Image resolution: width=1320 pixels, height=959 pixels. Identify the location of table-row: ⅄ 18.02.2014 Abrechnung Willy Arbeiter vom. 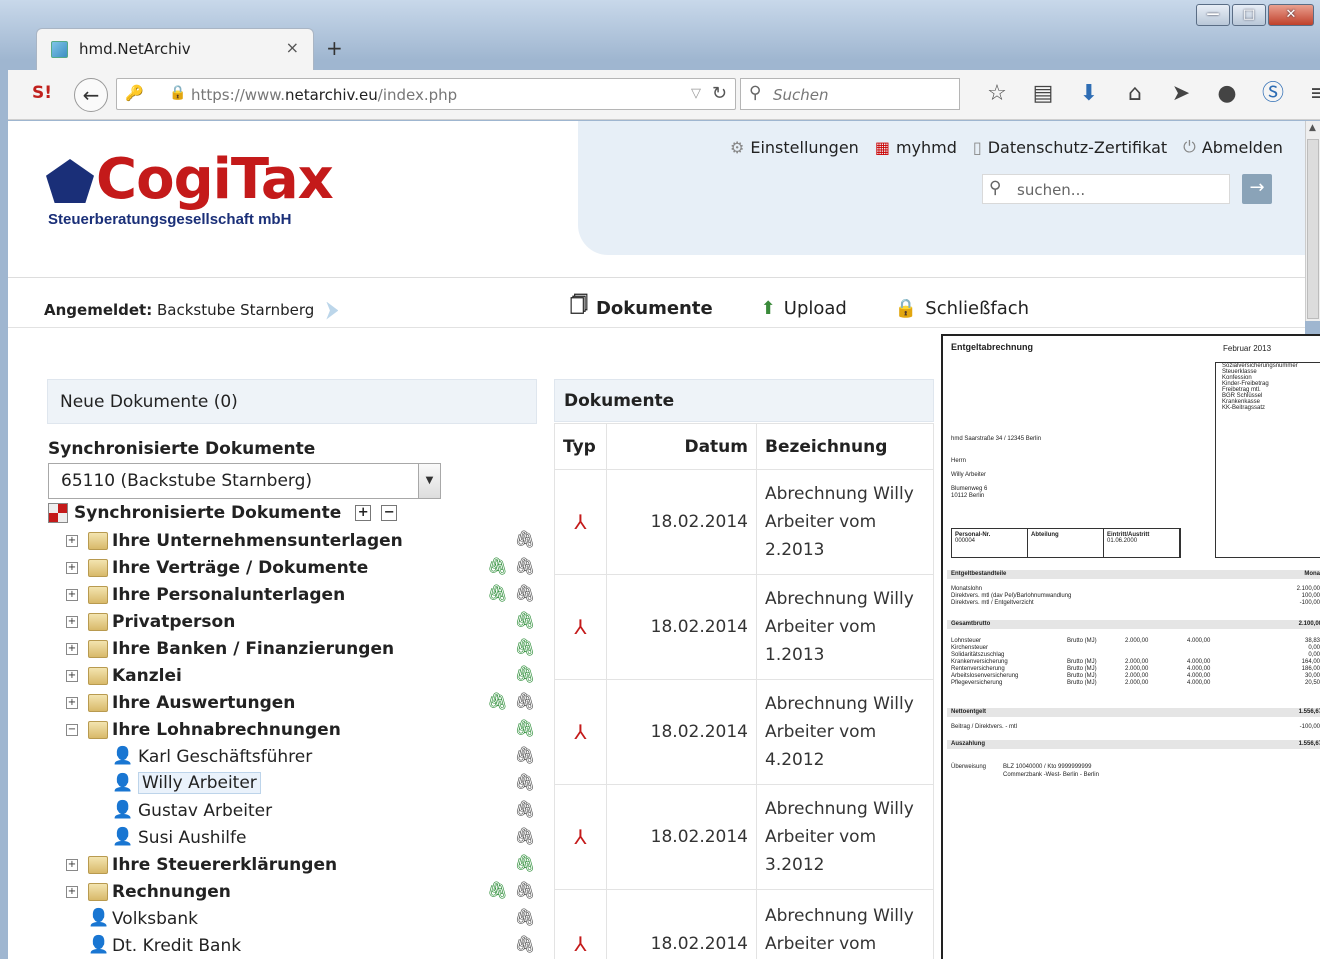
(744, 924).